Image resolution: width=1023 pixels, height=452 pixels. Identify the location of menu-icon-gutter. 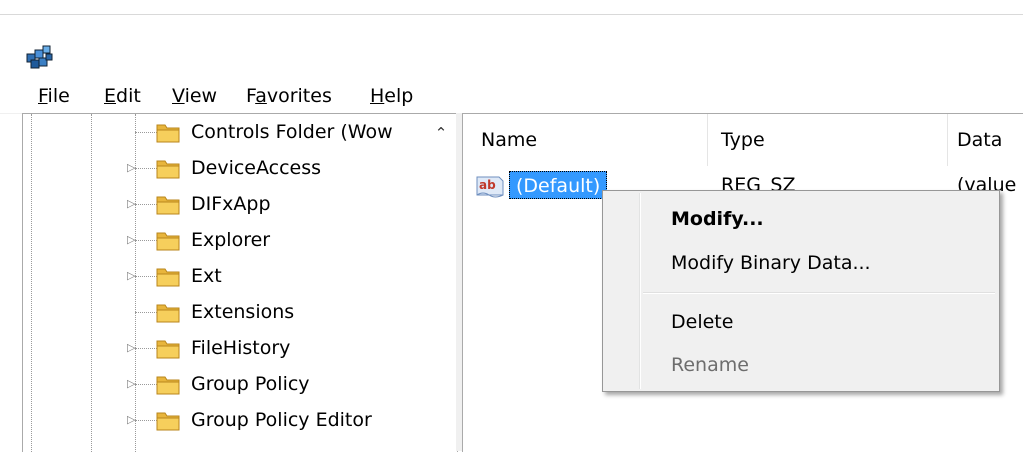
(640, 291).